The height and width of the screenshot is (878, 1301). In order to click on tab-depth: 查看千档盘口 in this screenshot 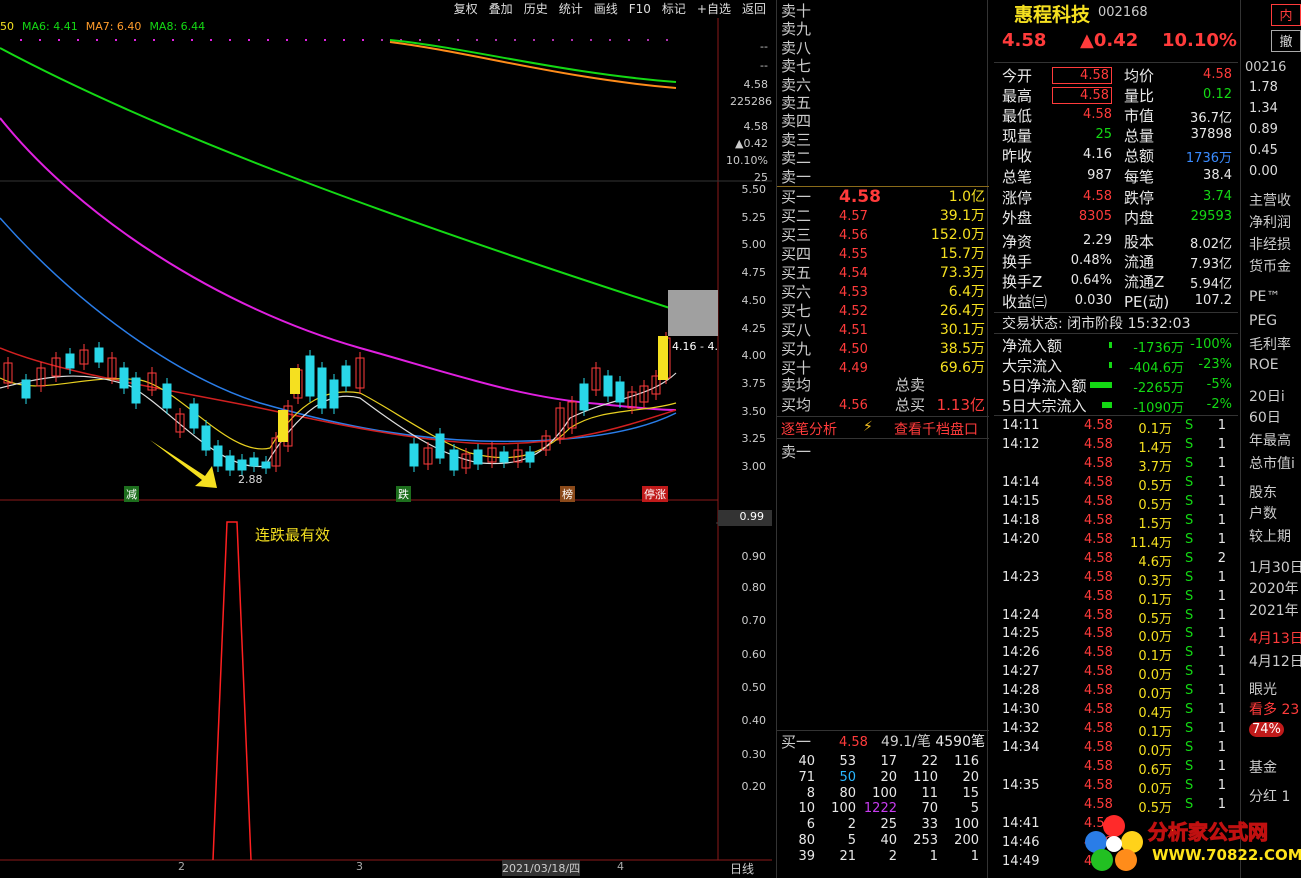, I will do `click(936, 429)`.